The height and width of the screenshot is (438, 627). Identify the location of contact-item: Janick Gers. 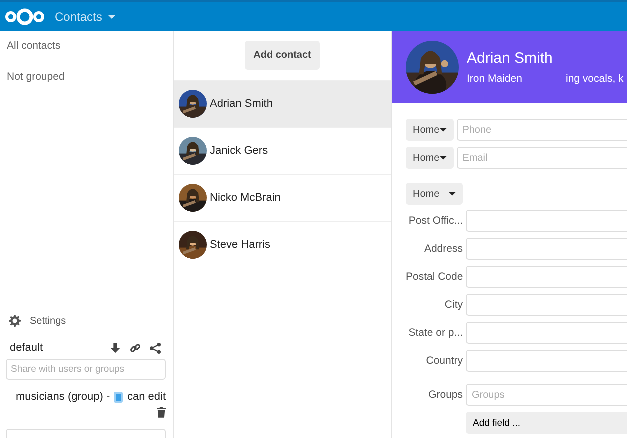
(282, 150).